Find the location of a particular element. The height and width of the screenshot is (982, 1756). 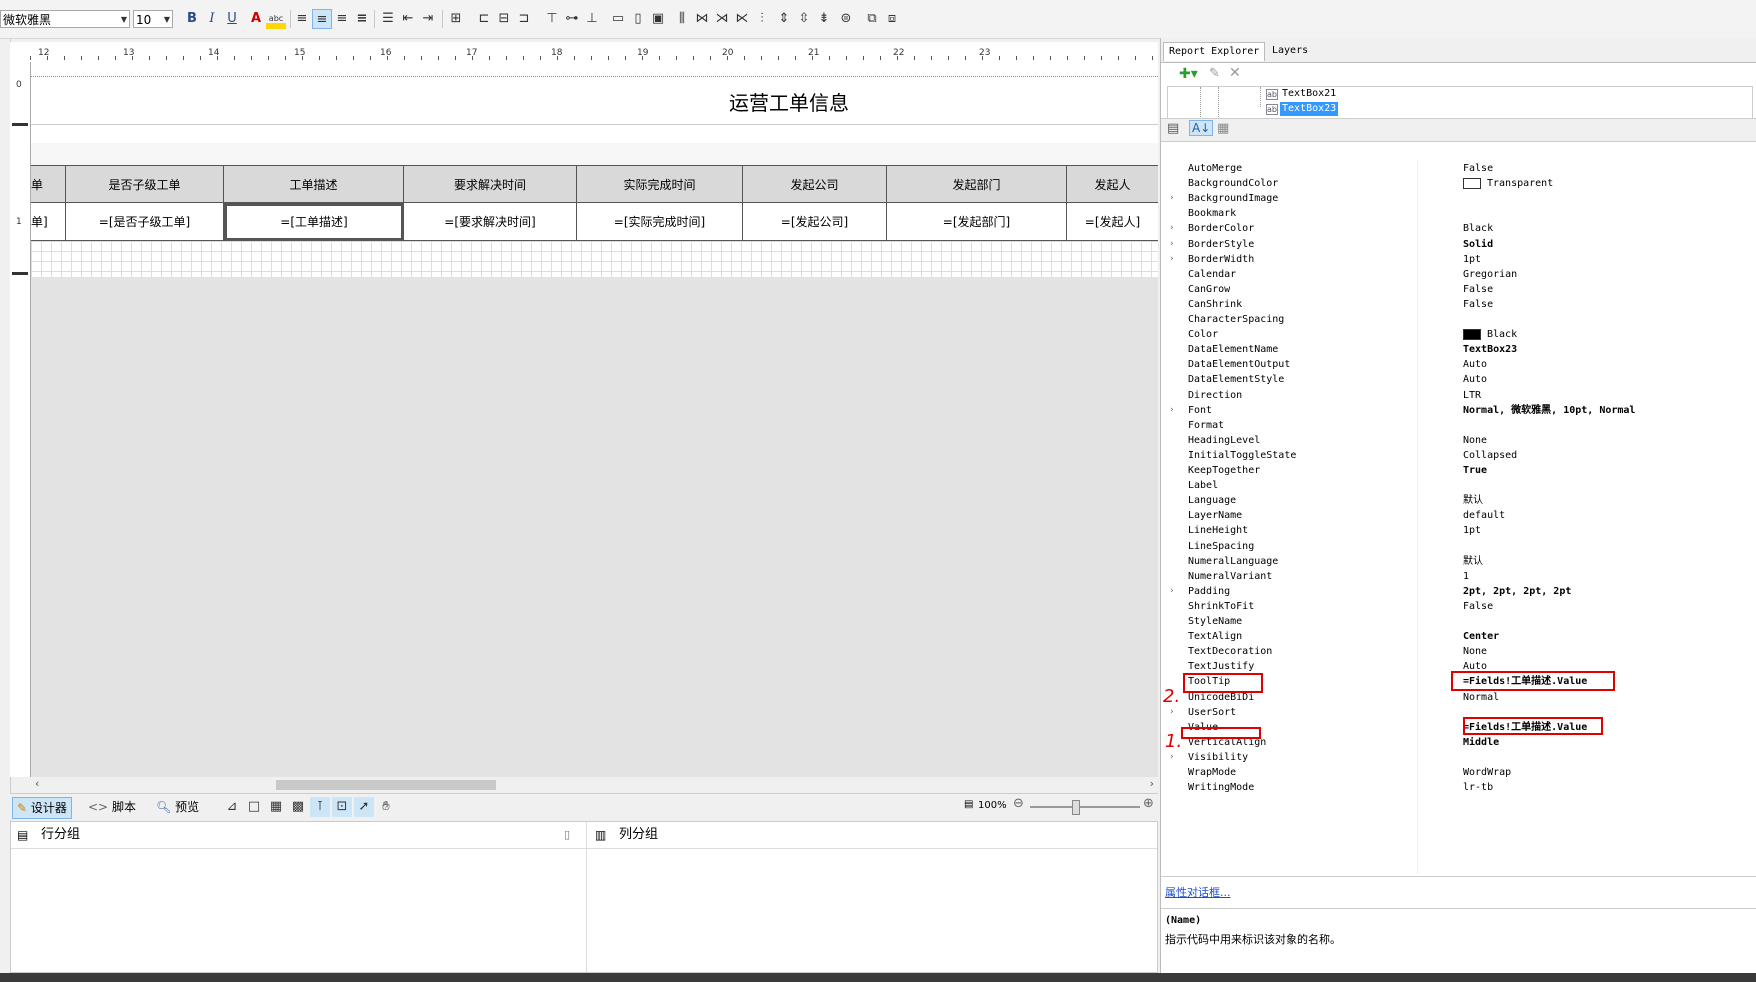

align-lefts-icon: ⊏ is located at coordinates (484, 19).